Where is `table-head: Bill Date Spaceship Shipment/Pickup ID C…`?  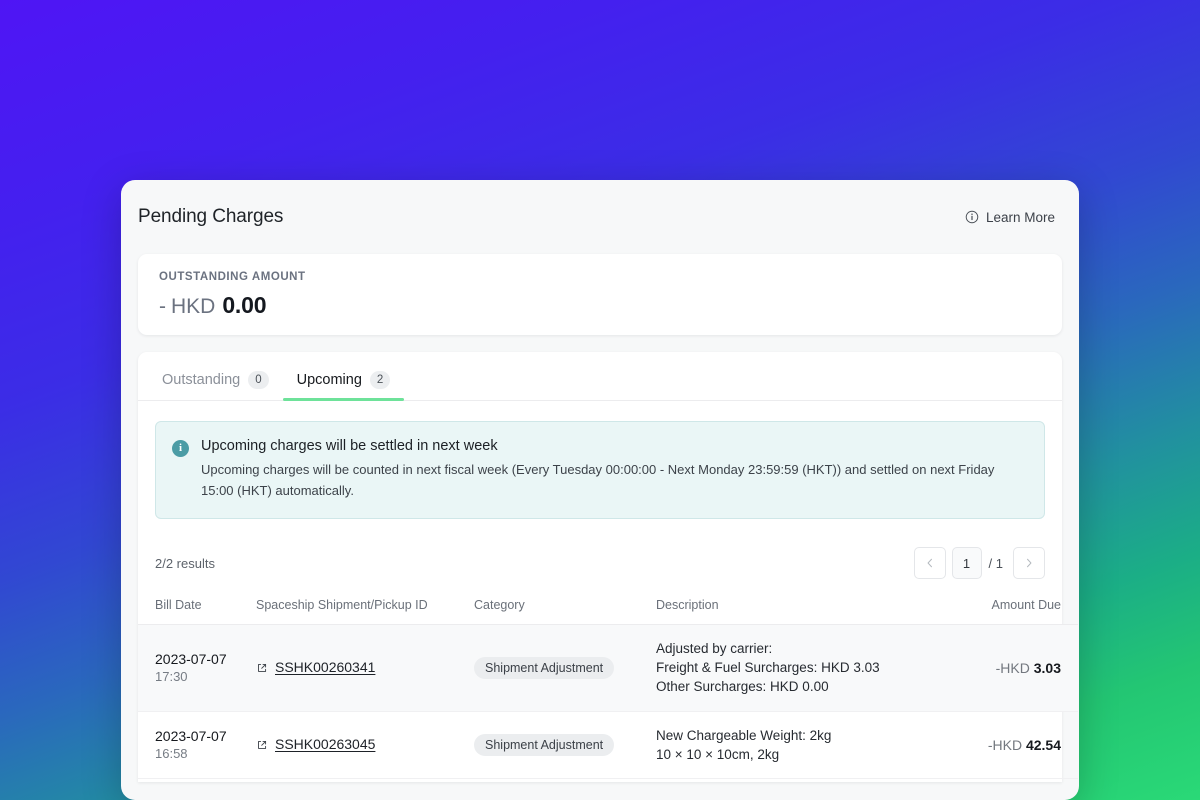 table-head: Bill Date Spaceship Shipment/Pickup ID C… is located at coordinates (608, 608).